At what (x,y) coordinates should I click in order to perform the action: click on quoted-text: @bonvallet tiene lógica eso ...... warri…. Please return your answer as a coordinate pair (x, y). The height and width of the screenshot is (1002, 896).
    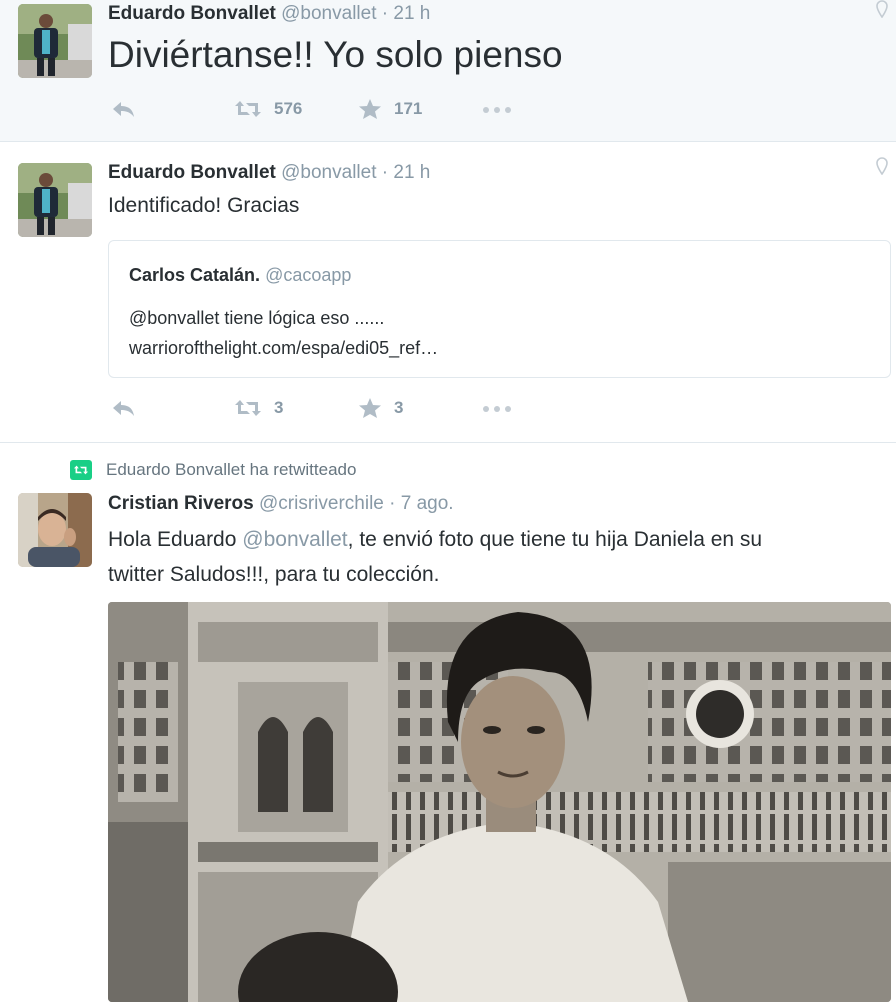
    Looking at the image, I should click on (283, 333).